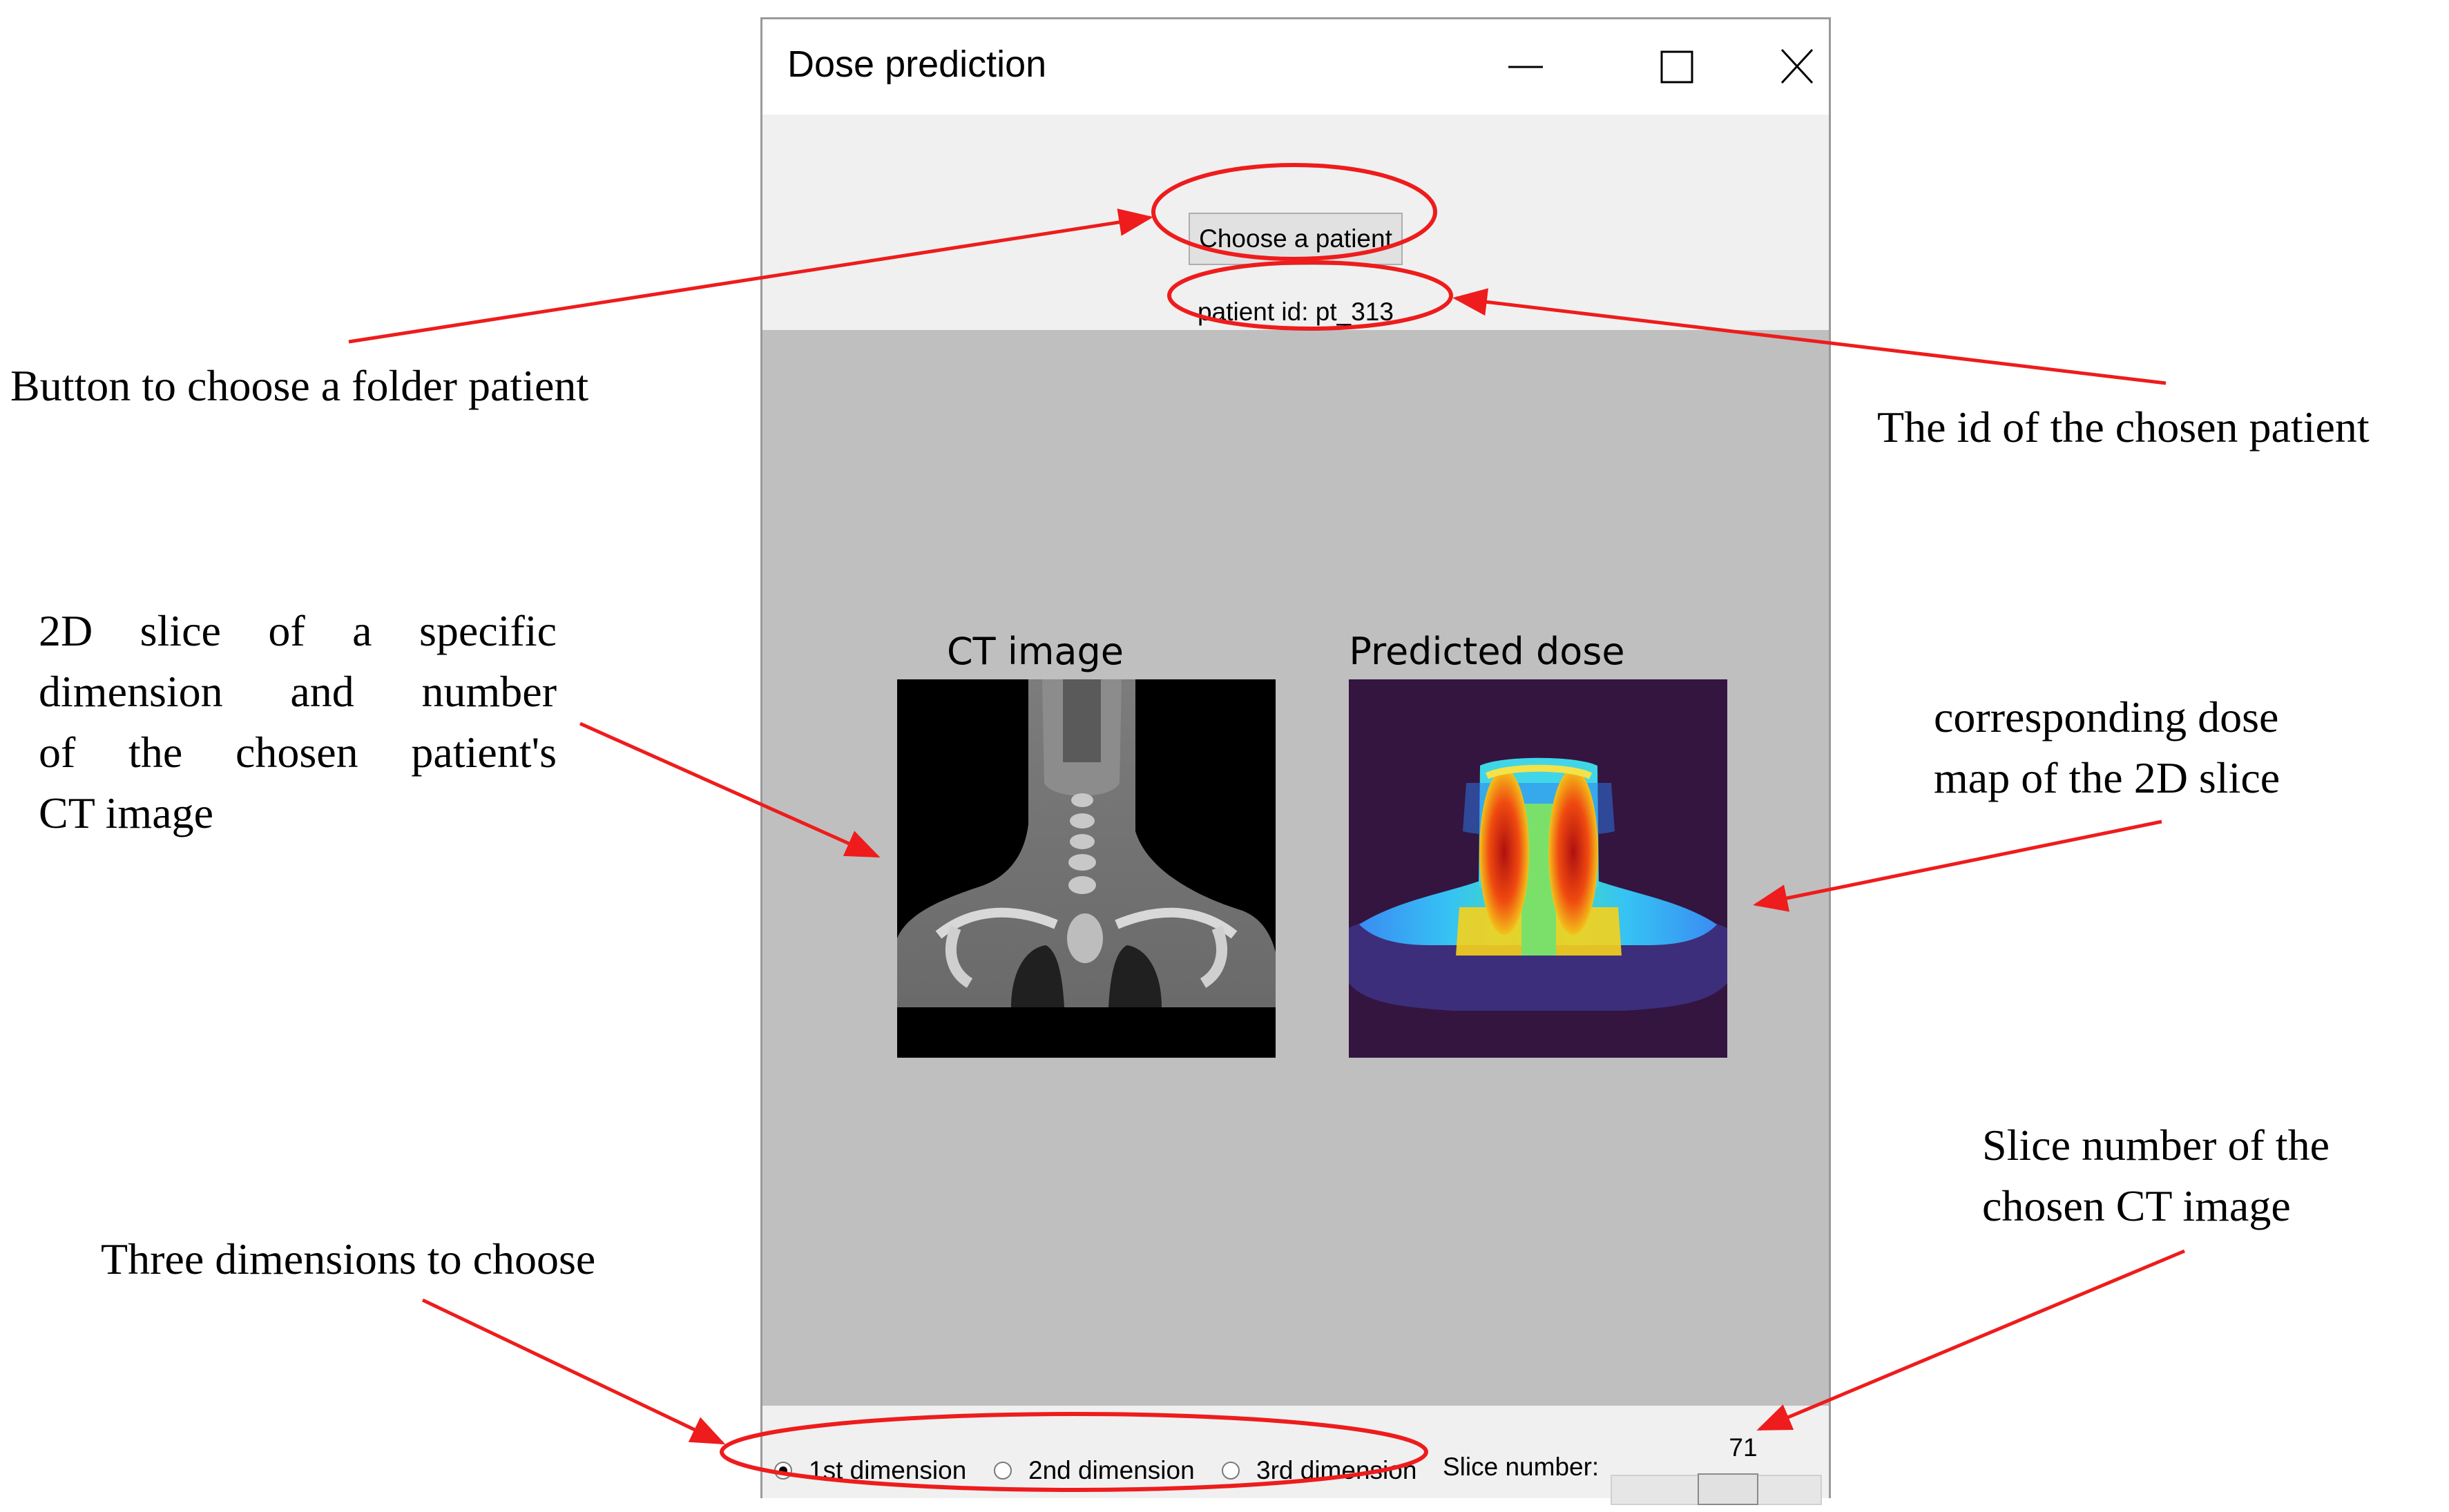 This screenshot has height=1512, width=2449. I want to click on radio-2nd-dimension: 2nd dimension, so click(1094, 1470).